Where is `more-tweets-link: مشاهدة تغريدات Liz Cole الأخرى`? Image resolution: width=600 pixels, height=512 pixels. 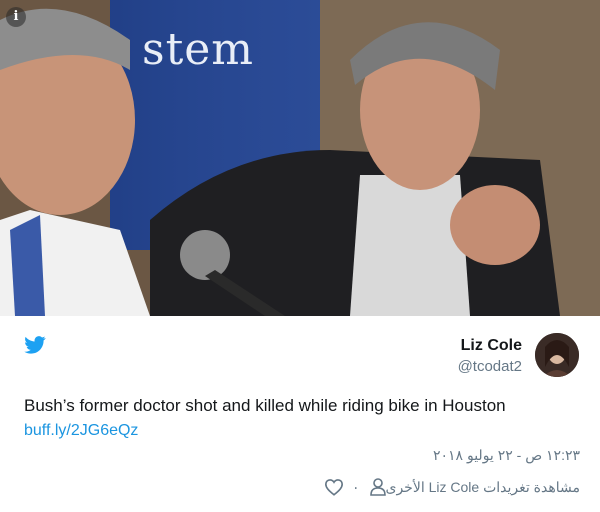 more-tweets-link: مشاهدة تغريدات Liz Cole الأخرى is located at coordinates (483, 487).